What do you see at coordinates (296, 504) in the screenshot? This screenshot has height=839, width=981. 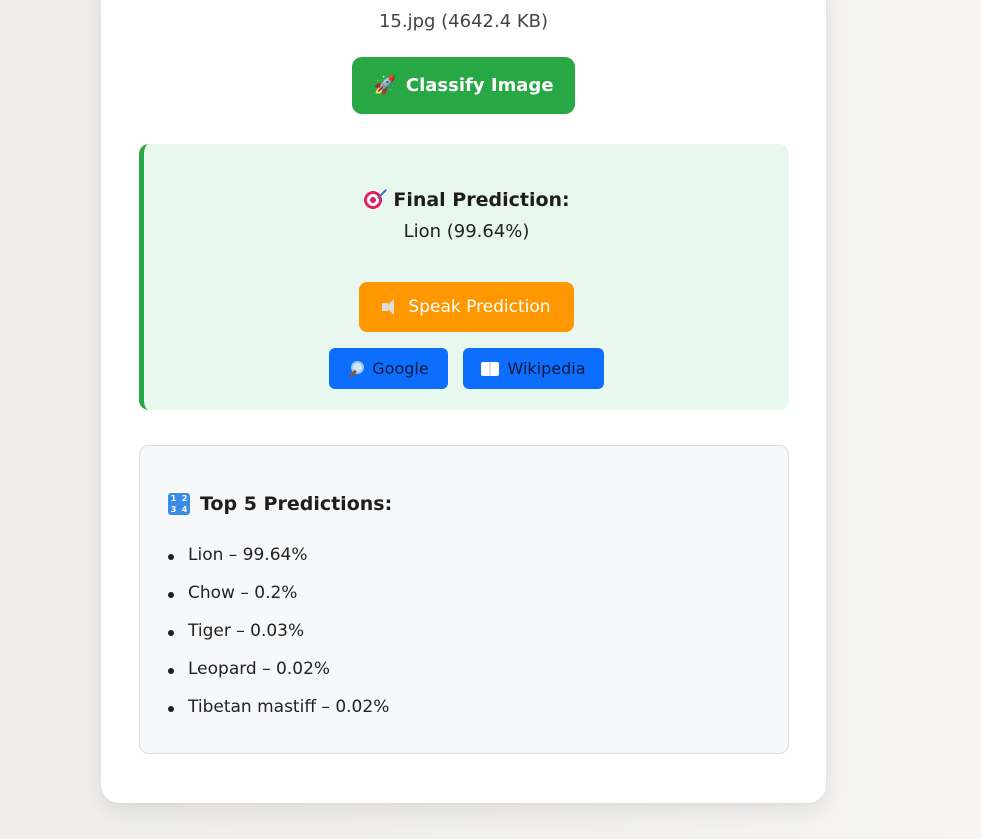 I see `top5-title: Top 5 Predictions:` at bounding box center [296, 504].